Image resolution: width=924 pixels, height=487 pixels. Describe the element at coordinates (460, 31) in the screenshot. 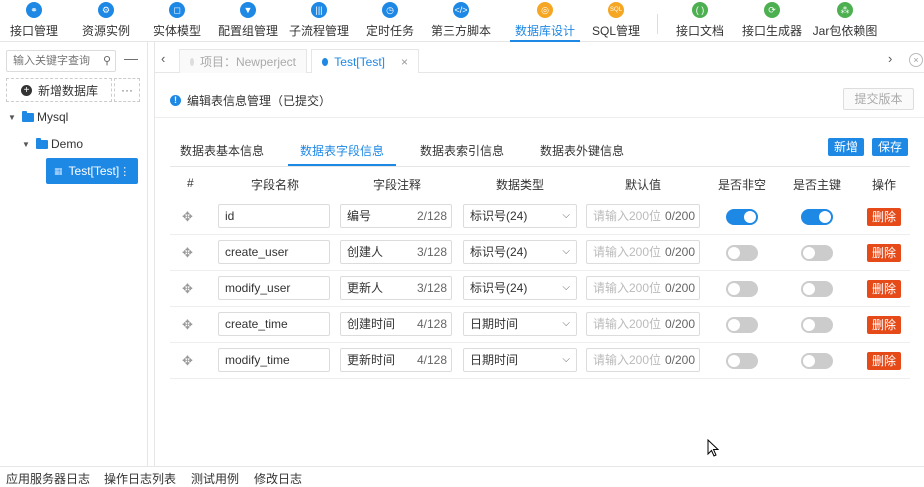

I see `nav-label: 第三方脚本` at that location.